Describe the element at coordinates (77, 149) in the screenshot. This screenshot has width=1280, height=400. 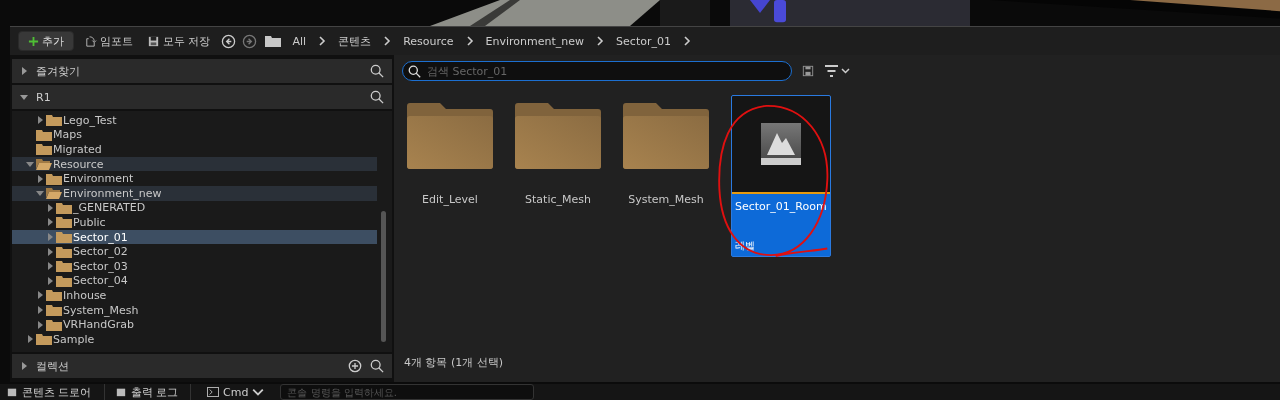
I see `tree-item-label: Migrated` at that location.